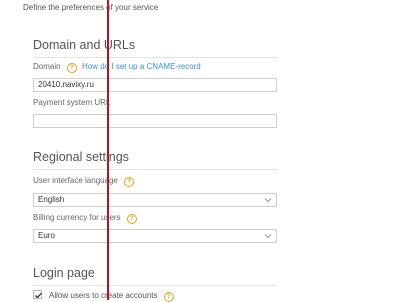  I want to click on domain-label: Domain, so click(47, 66).